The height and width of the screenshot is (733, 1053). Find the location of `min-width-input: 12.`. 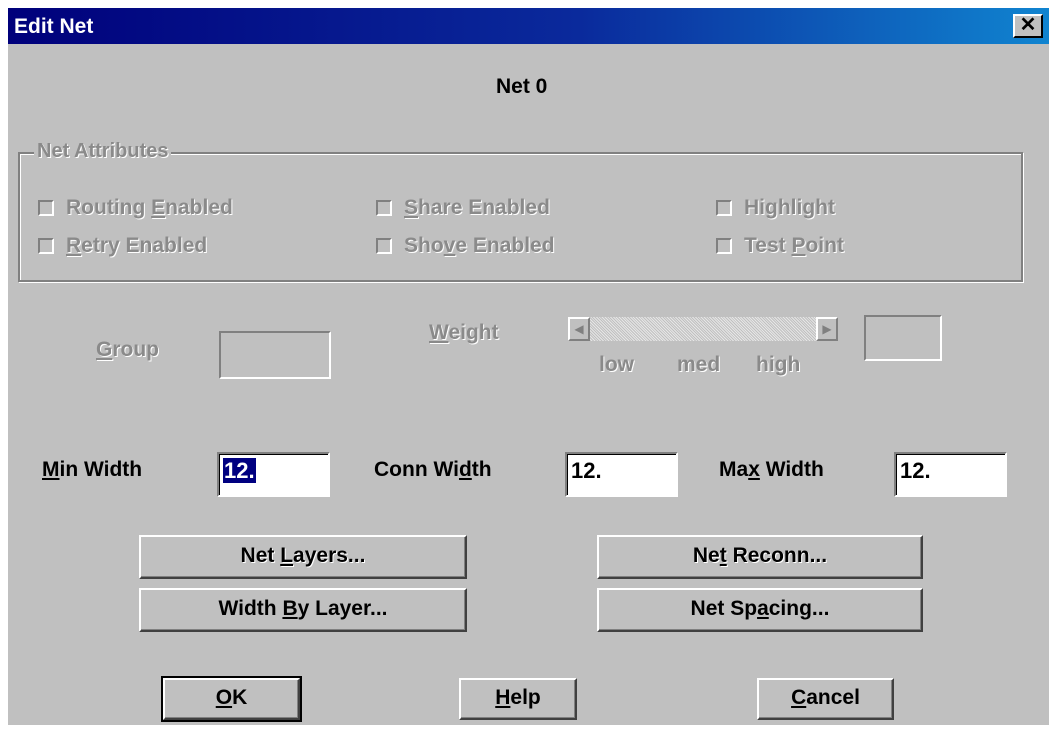

min-width-input: 12. is located at coordinates (273, 474).